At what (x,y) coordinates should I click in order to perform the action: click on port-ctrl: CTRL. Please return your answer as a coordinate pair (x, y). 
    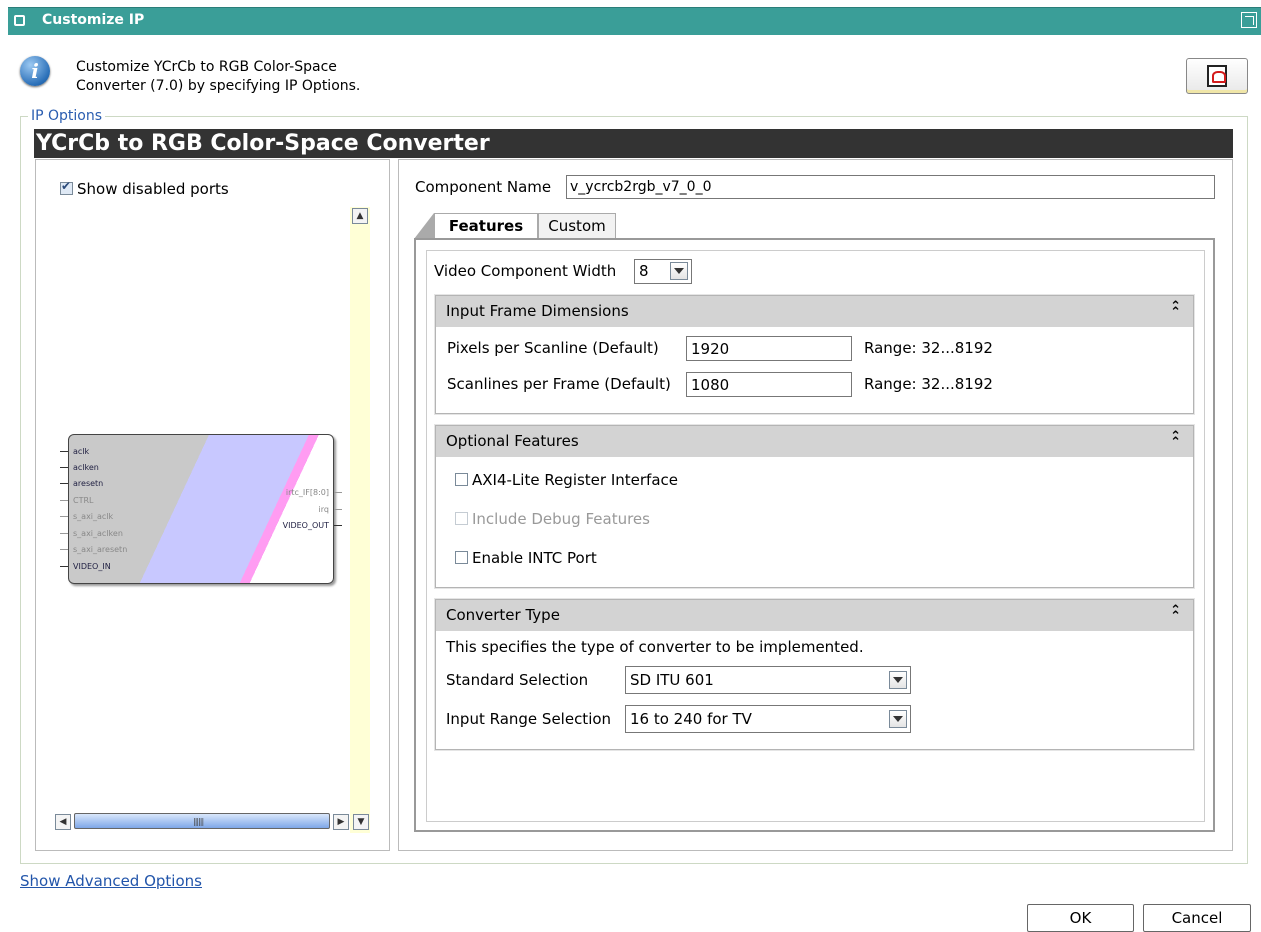
    Looking at the image, I should click on (83, 500).